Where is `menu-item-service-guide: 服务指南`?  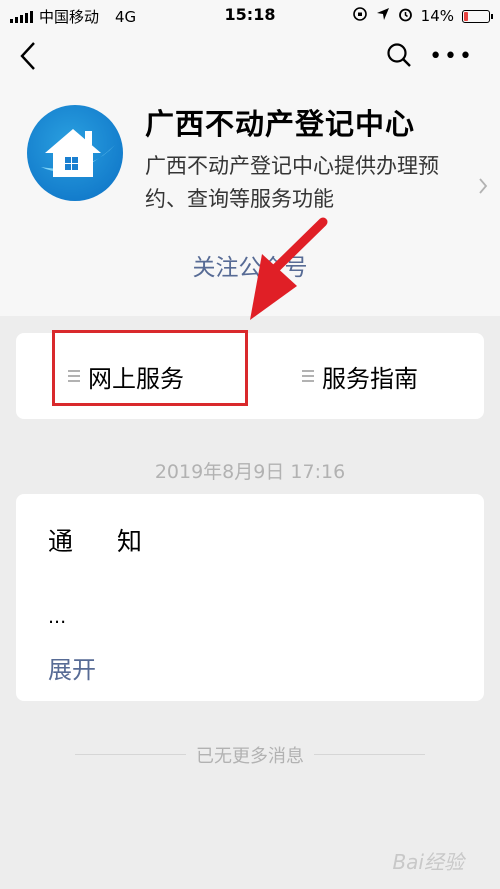
menu-item-service-guide: 服务指南 is located at coordinates (360, 376).